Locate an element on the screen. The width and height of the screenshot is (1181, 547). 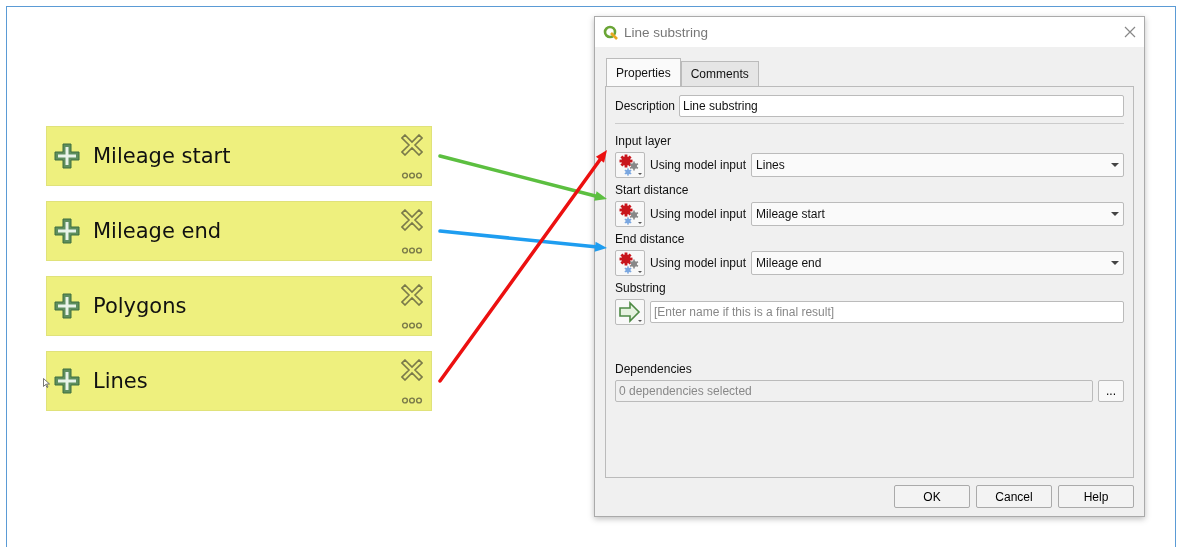
model-input-node: Lines is located at coordinates (239, 381).